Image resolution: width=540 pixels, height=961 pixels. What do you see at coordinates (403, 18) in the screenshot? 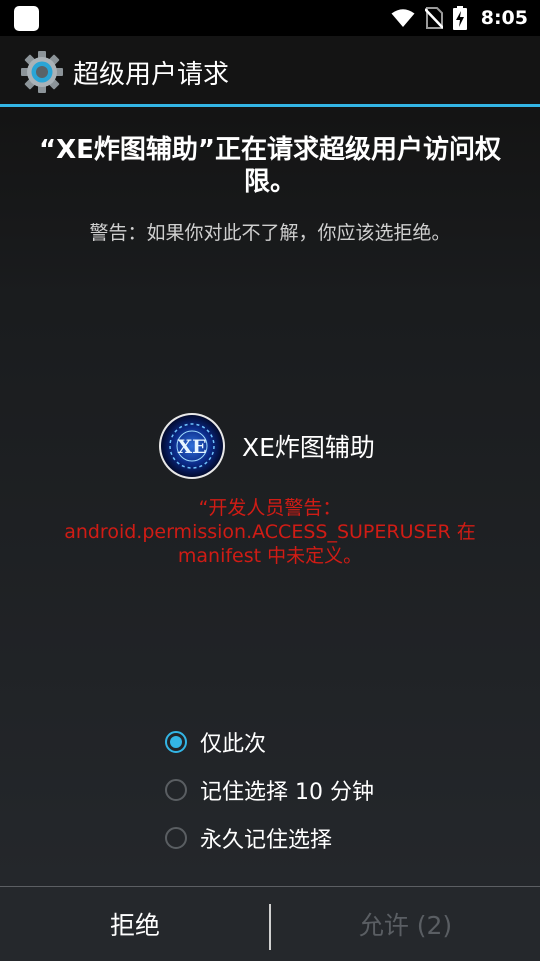
I see `wifi-icon` at bounding box center [403, 18].